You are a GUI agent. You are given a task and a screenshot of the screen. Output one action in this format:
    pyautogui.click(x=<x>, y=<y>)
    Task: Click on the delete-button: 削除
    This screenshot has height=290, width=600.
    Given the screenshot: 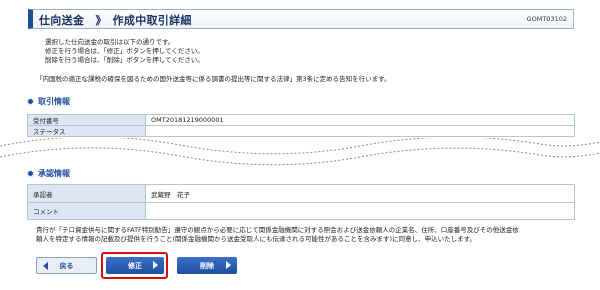 What is the action you would take?
    pyautogui.click(x=207, y=265)
    